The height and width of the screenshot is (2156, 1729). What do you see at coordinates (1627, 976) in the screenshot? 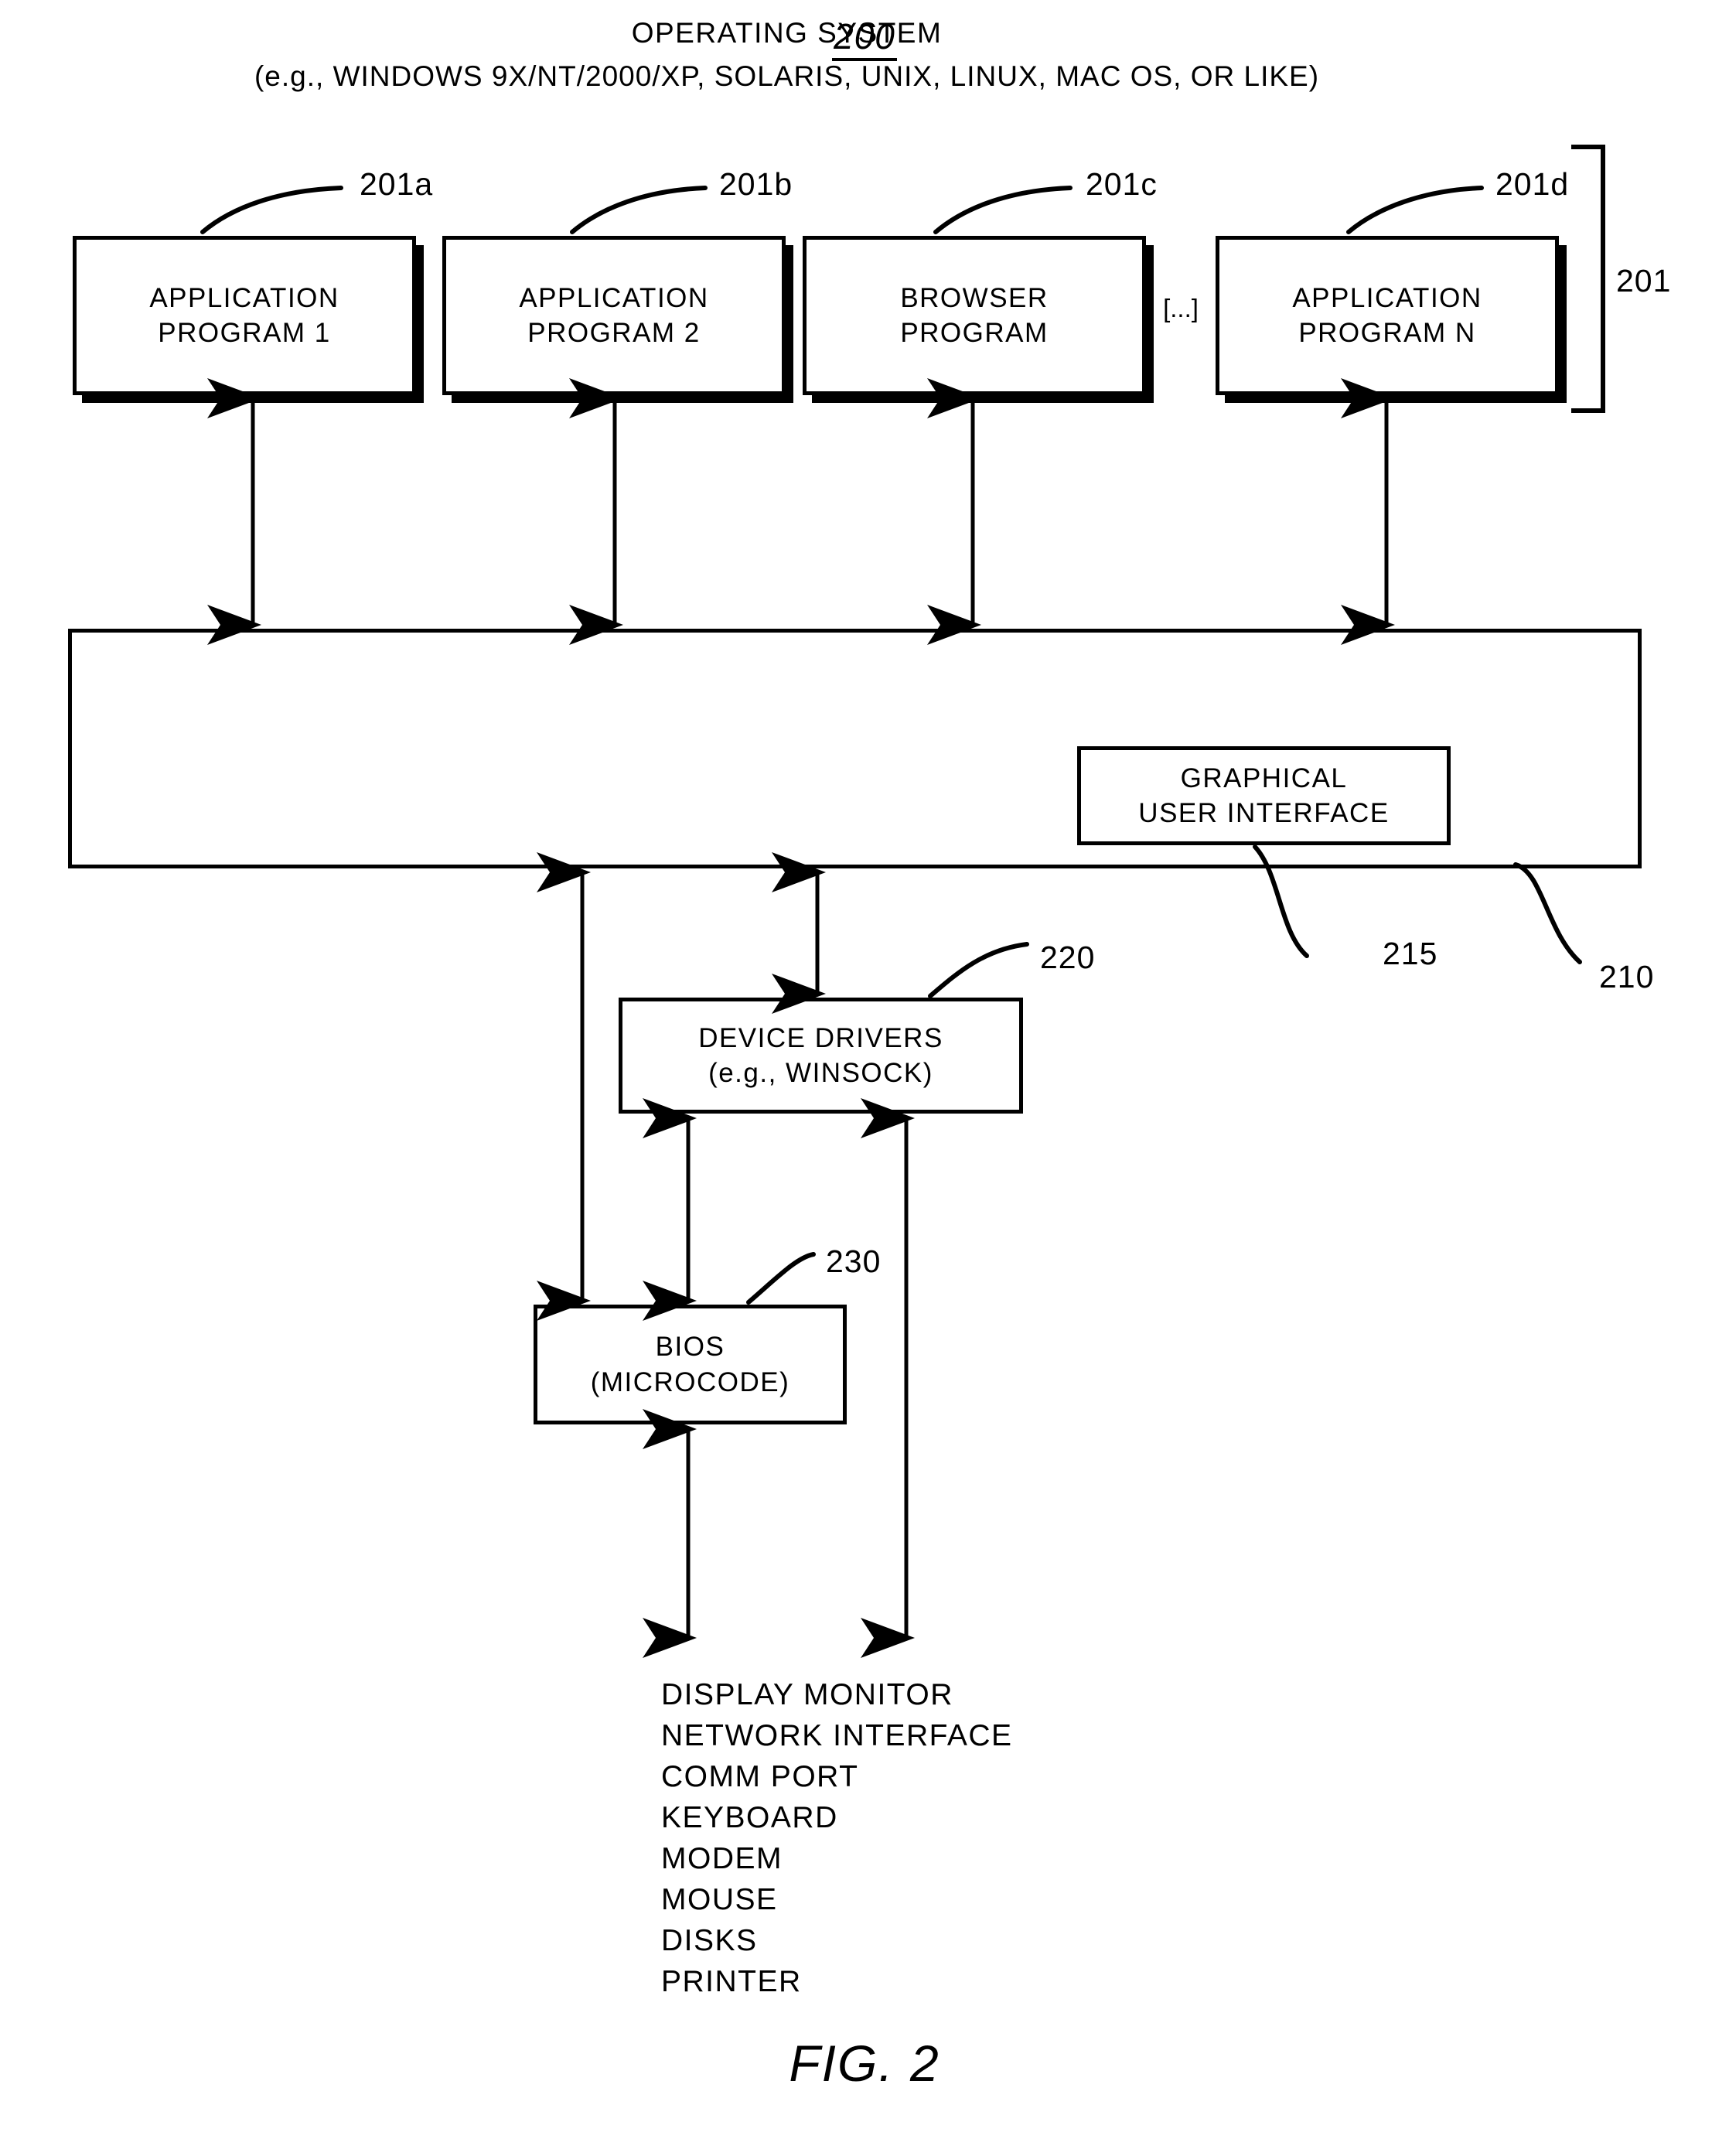
I see `ref-label-210: 210` at bounding box center [1627, 976].